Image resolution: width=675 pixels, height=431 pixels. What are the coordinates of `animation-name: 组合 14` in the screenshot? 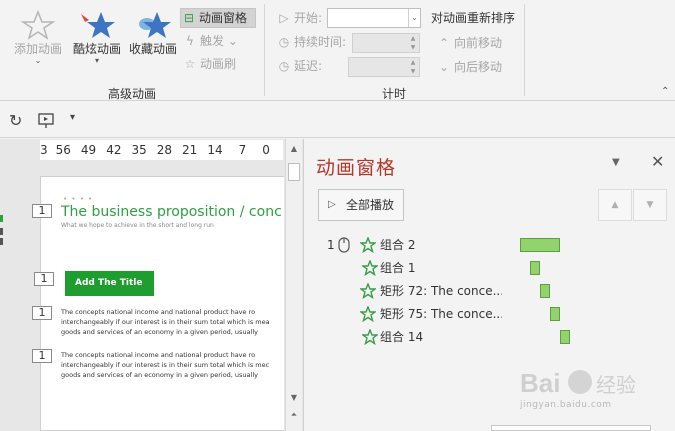 It's located at (402, 337).